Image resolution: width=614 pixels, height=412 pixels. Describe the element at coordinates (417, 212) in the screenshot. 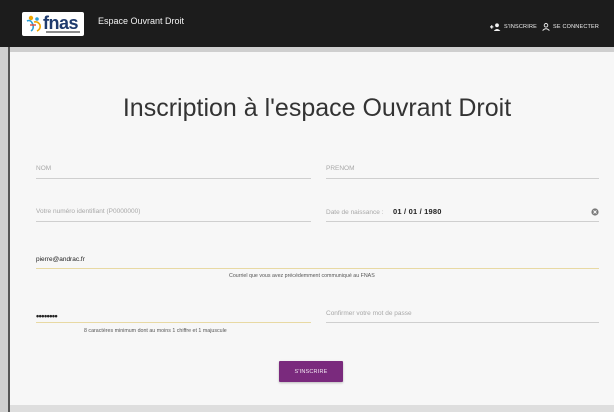

I see `birthdate-input: 01 / 01 / 1980` at that location.